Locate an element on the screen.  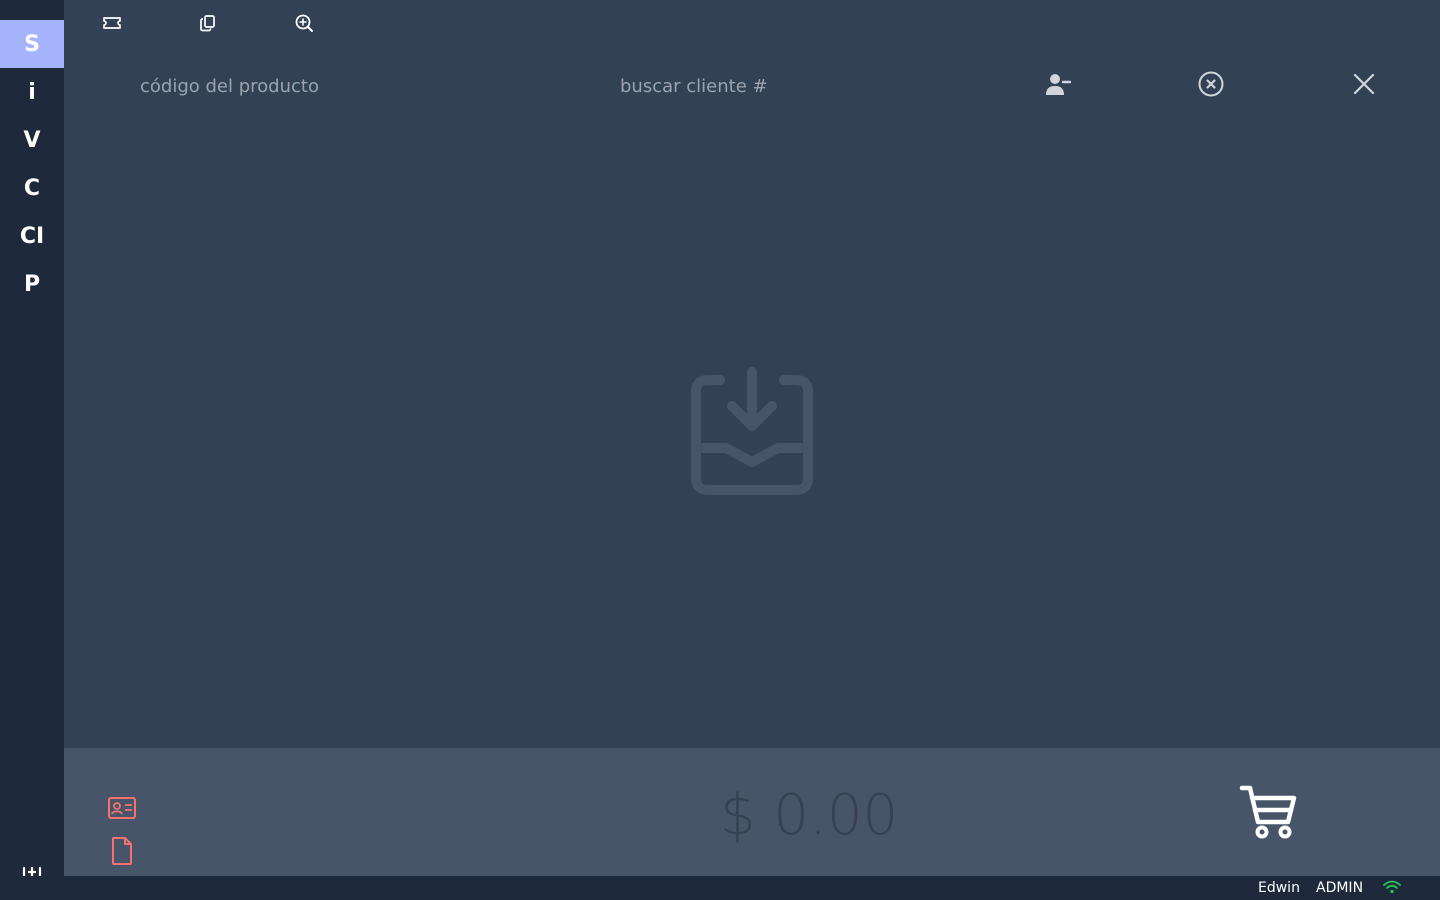
sidebar-item-v: V is located at coordinates (32, 140).